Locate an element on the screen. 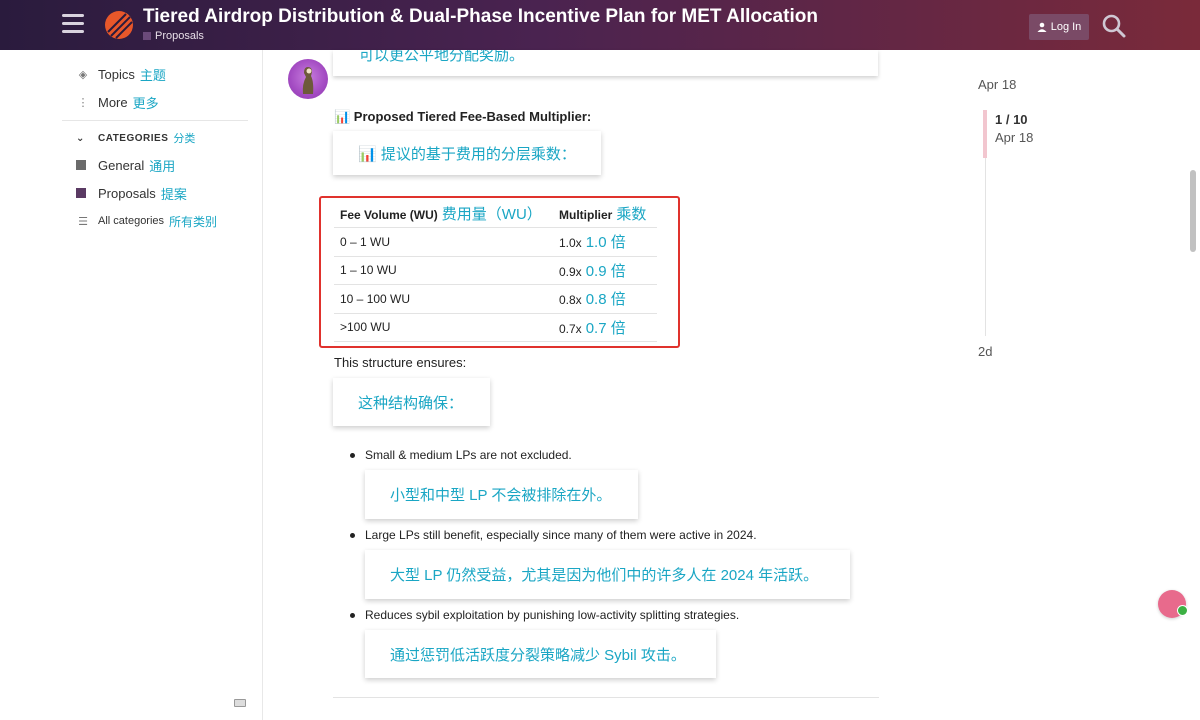 The image size is (1200, 720). list-item-text: Small & medium LPs are not excluded. is located at coordinates (468, 455).